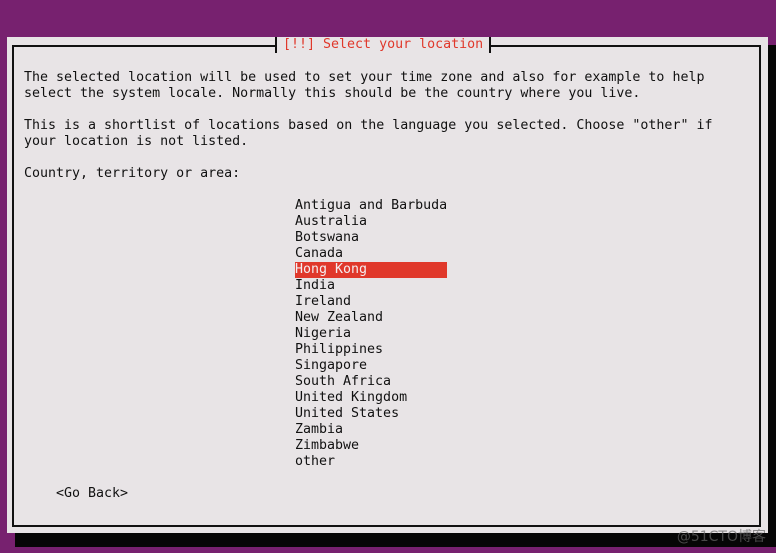 This screenshot has height=553, width=776. I want to click on country-option: Zimbabwe, so click(371, 446).